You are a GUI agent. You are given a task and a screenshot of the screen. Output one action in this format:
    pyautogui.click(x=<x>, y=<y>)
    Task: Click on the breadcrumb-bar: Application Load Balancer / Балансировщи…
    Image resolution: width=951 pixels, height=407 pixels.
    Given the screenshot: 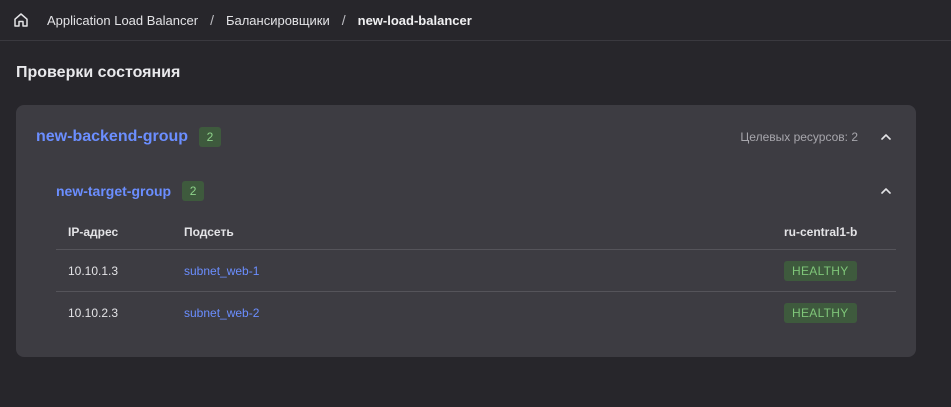 What is the action you would take?
    pyautogui.click(x=475, y=20)
    